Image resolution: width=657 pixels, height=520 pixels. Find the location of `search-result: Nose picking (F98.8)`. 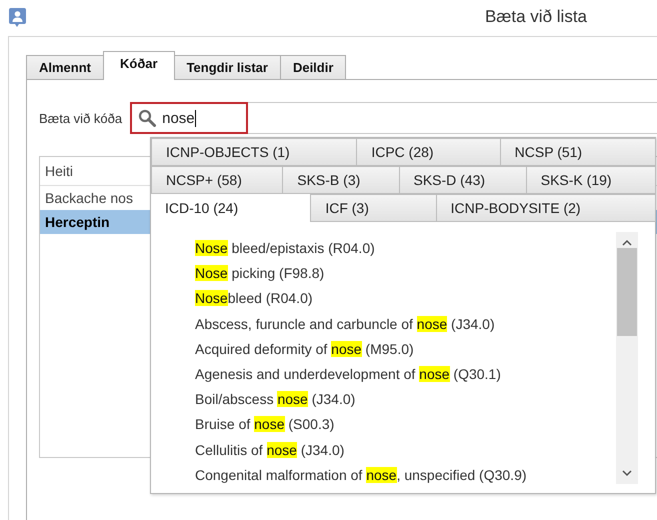

search-result: Nose picking (F98.8) is located at coordinates (425, 277).